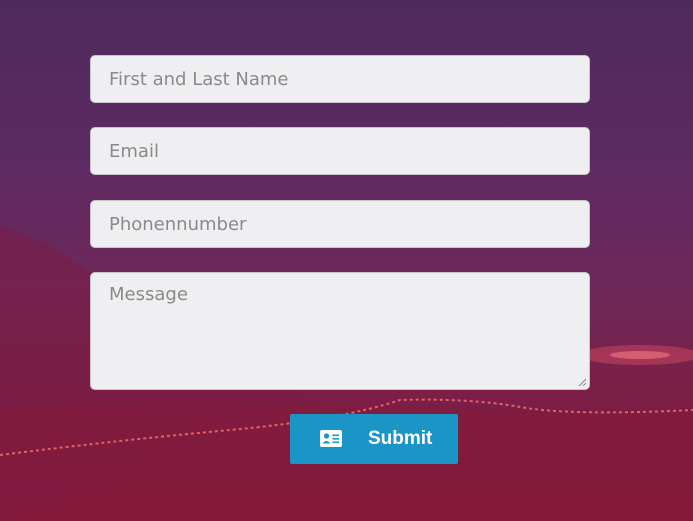 This screenshot has height=521, width=693. What do you see at coordinates (340, 151) in the screenshot?
I see `email-field: Email` at bounding box center [340, 151].